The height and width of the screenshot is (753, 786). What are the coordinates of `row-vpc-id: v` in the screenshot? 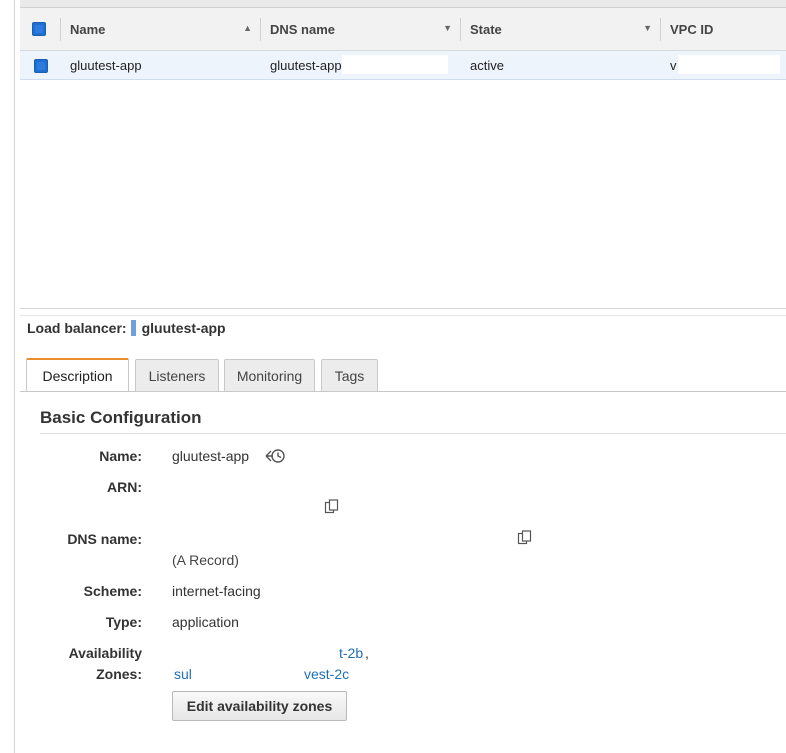 It's located at (673, 65).